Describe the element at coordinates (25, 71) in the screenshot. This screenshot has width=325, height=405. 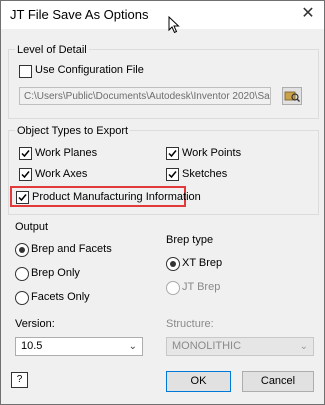
I see `use-config-checkbox` at that location.